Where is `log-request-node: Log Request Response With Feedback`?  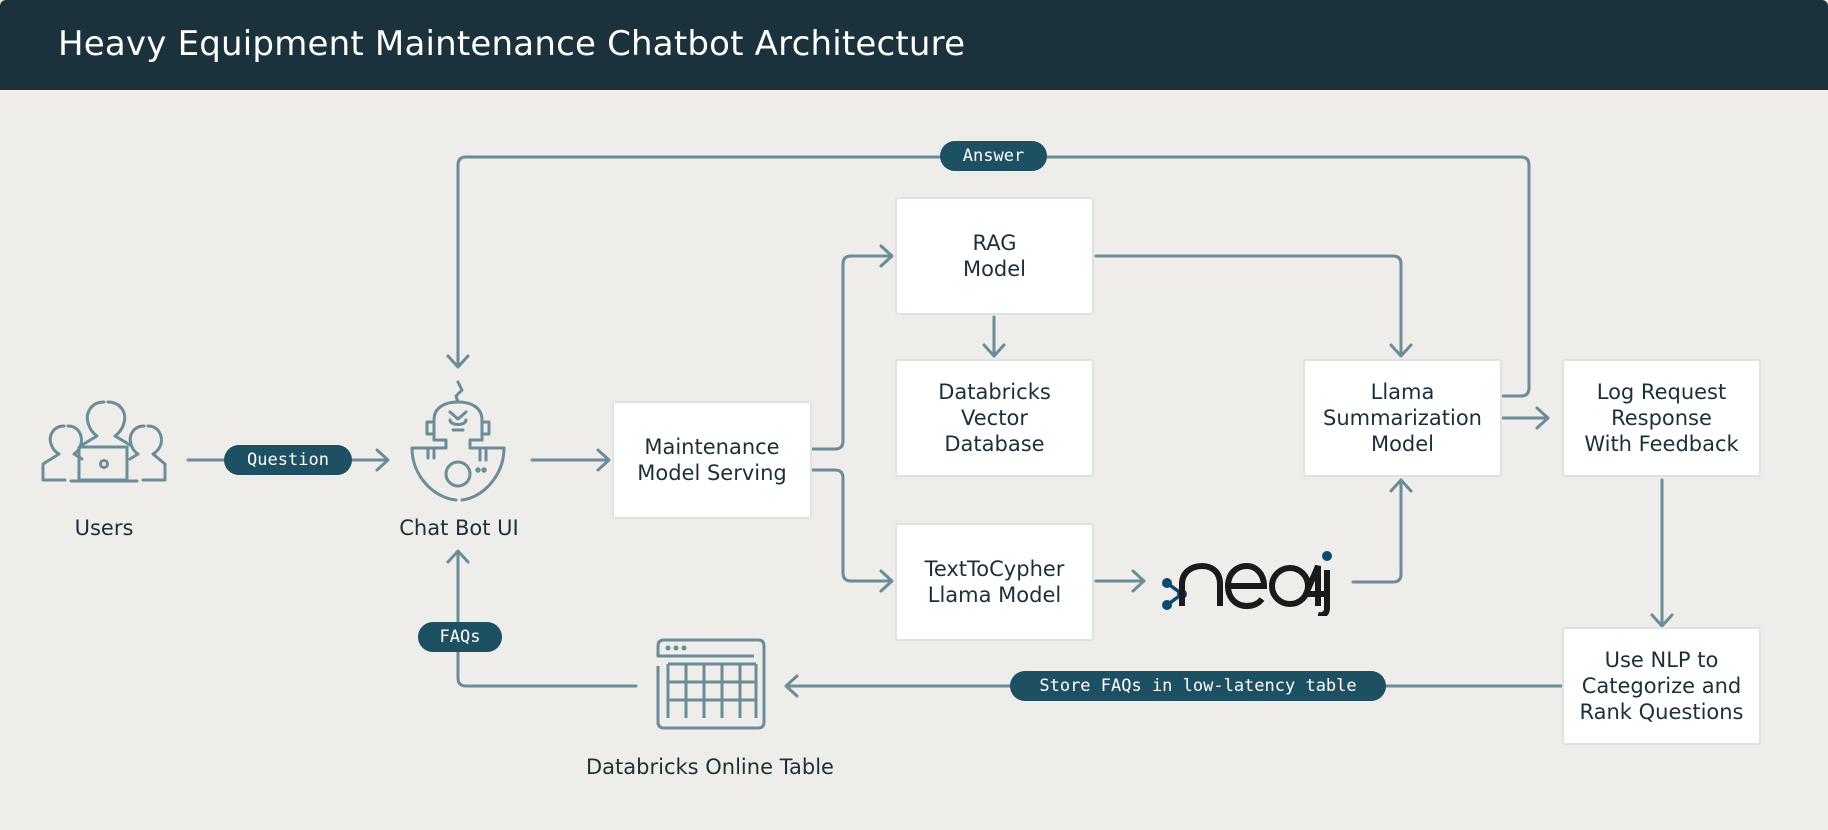 log-request-node: Log Request Response With Feedback is located at coordinates (1661, 418).